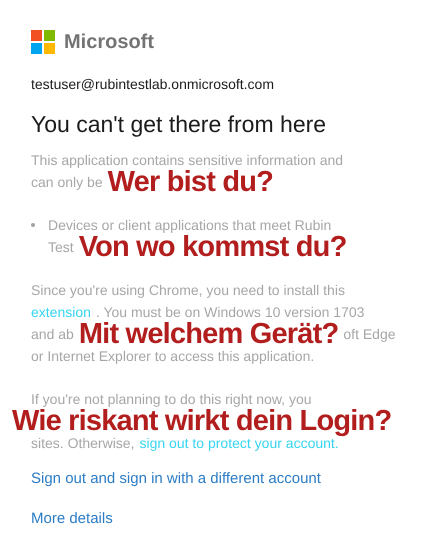 Image resolution: width=430 pixels, height=554 pixels. What do you see at coordinates (202, 421) in the screenshot?
I see `overlay-caption: Wie riskant wirkt dein Login?` at bounding box center [202, 421].